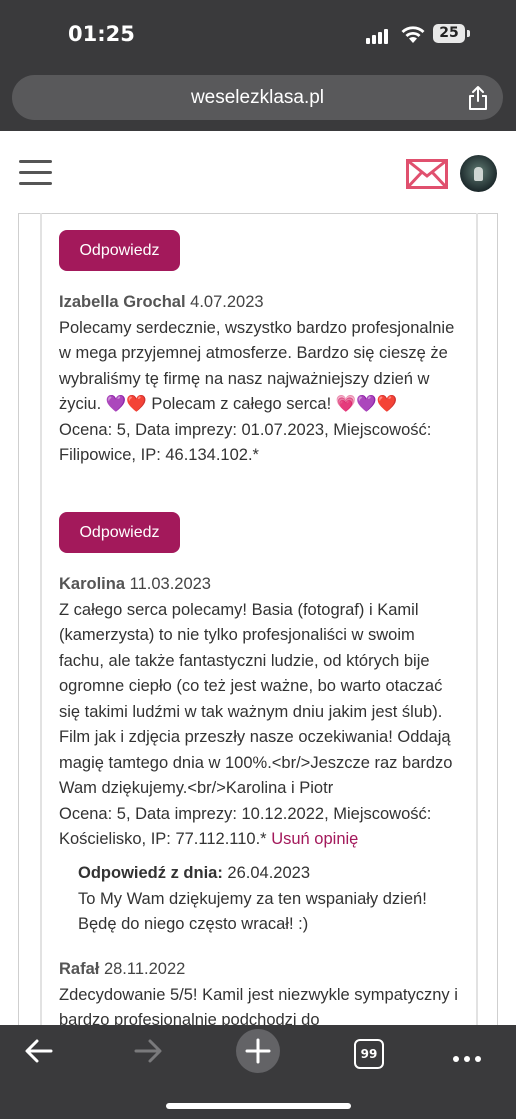 The width and height of the screenshot is (516, 1119). What do you see at coordinates (478, 173) in the screenshot?
I see `avatar` at bounding box center [478, 173].